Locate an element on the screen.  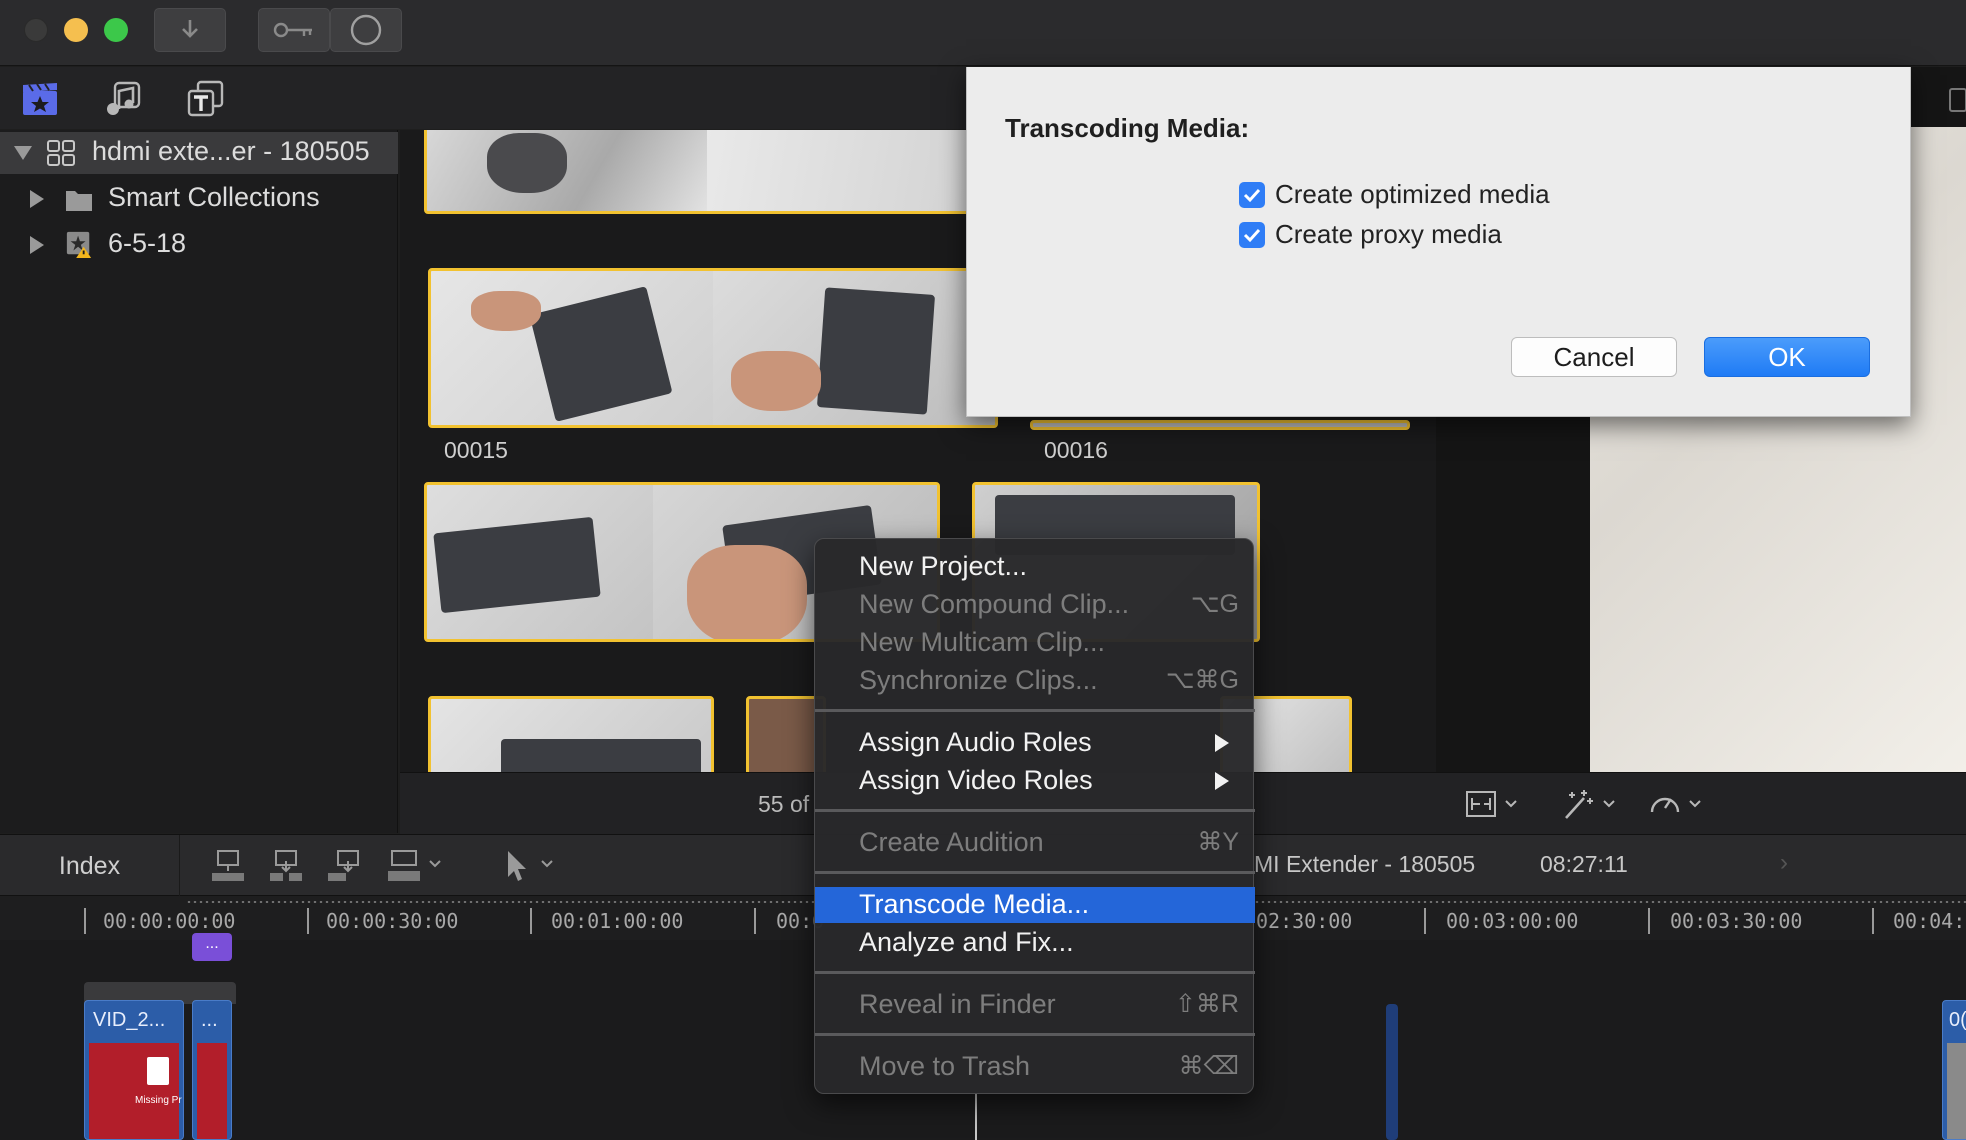
viewer-footer is located at coordinates (1701, 803).